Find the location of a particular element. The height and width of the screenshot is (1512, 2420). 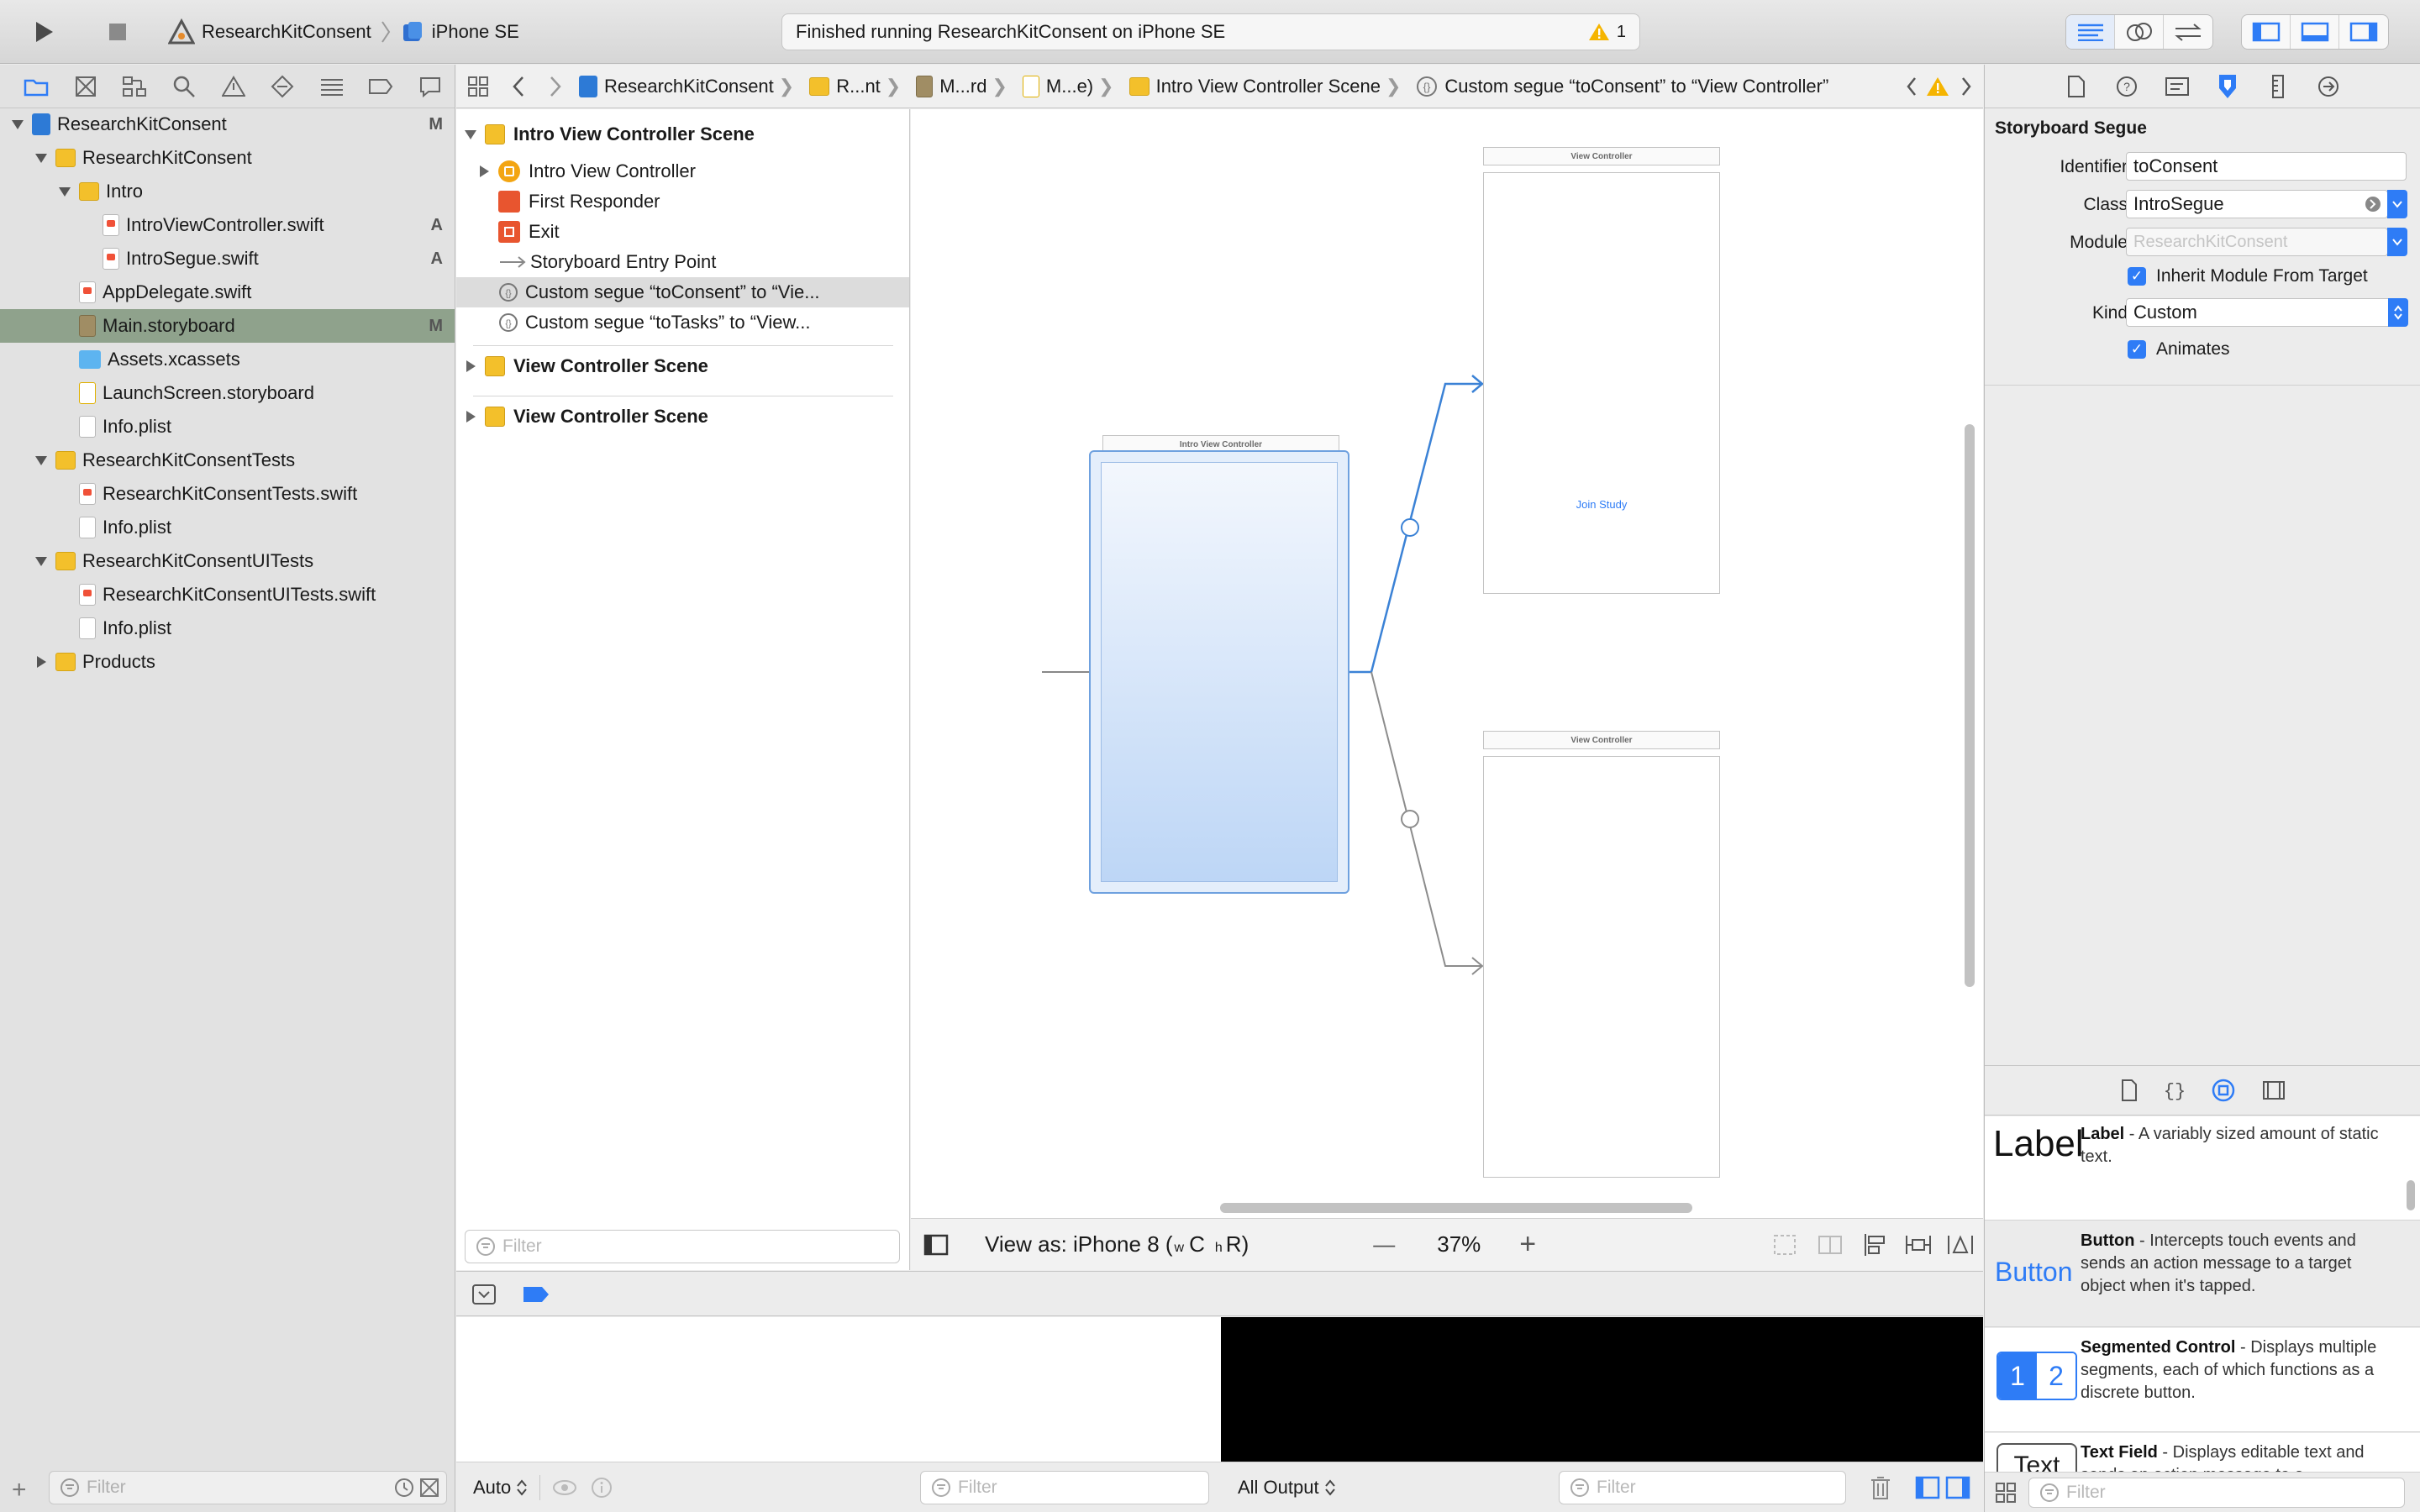

forward-button is located at coordinates (555, 86).